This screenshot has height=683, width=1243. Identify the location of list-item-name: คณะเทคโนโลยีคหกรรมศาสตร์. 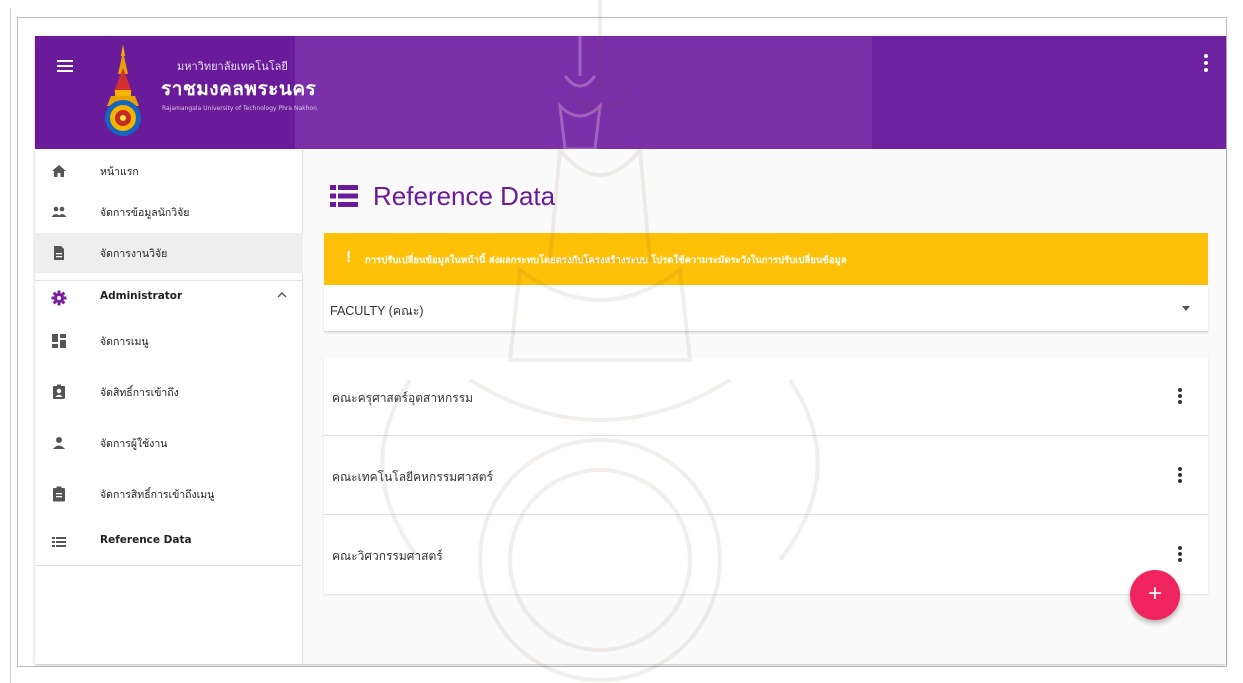
(413, 477).